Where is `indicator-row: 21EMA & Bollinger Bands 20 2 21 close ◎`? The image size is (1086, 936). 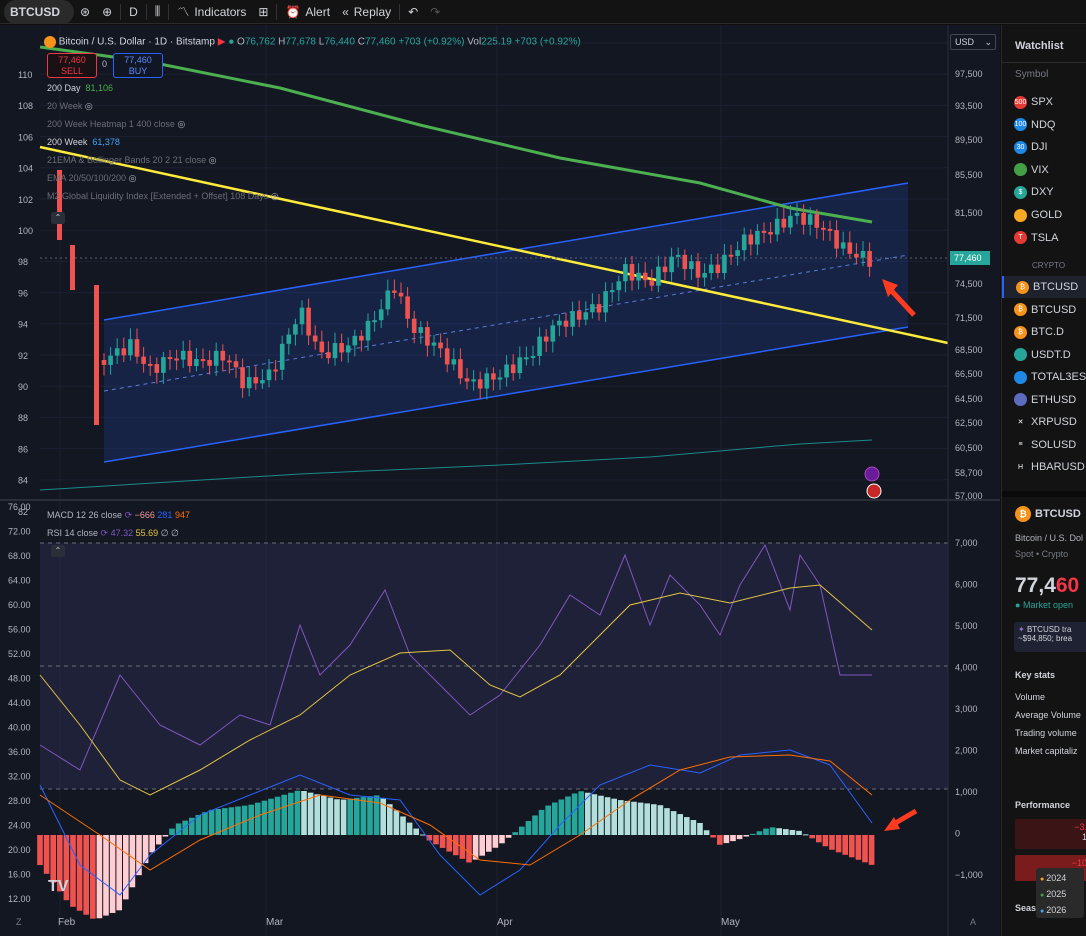 indicator-row: 21EMA & Bollinger Bands 20 2 21 close ◎ is located at coordinates (131, 160).